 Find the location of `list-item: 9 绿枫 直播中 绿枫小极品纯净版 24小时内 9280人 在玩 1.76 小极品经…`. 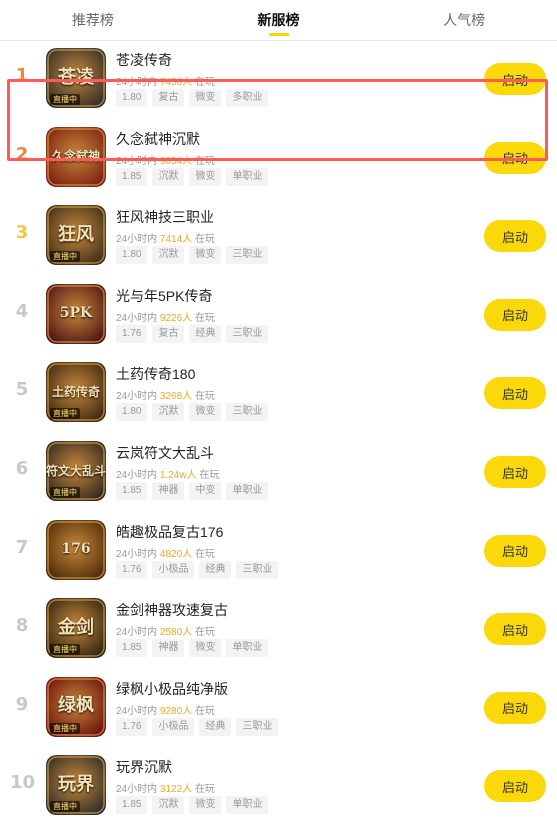

list-item: 9 绿枫 直播中 绿枫小极品纯净版 24小时内 9280人 在玩 1.76 小极品经… is located at coordinates (278, 709).